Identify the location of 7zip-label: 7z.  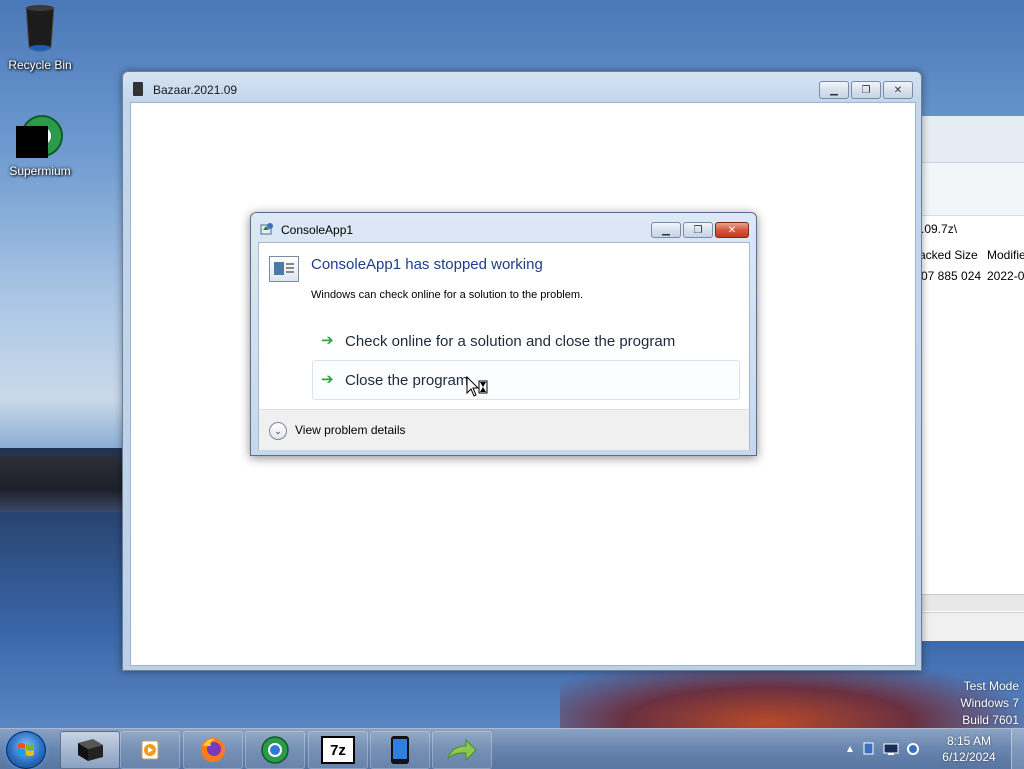
(338, 750).